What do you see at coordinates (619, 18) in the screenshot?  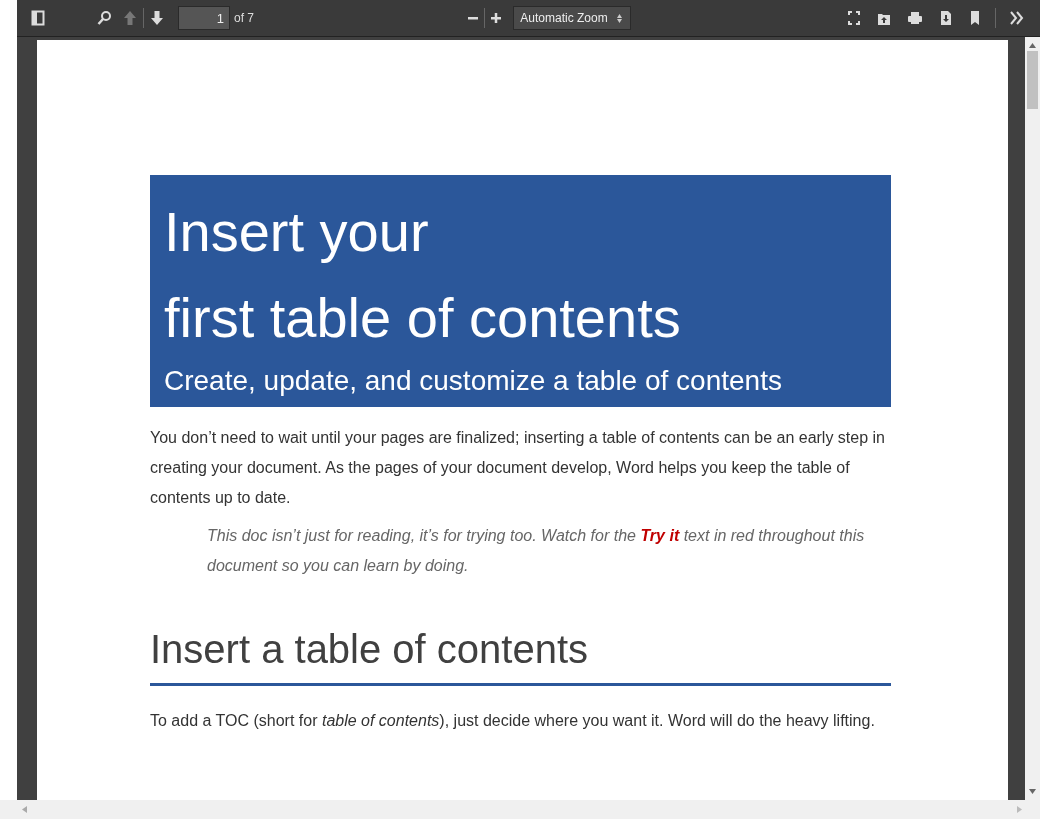 I see `updown-caret-icon` at bounding box center [619, 18].